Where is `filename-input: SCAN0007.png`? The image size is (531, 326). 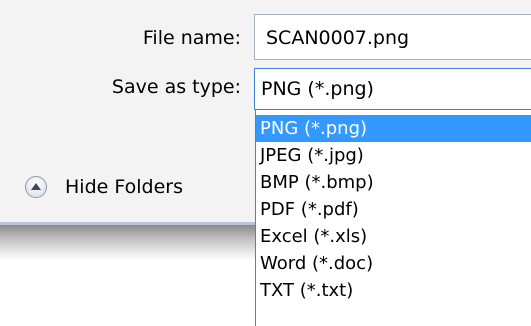 filename-input: SCAN0007.png is located at coordinates (392, 37).